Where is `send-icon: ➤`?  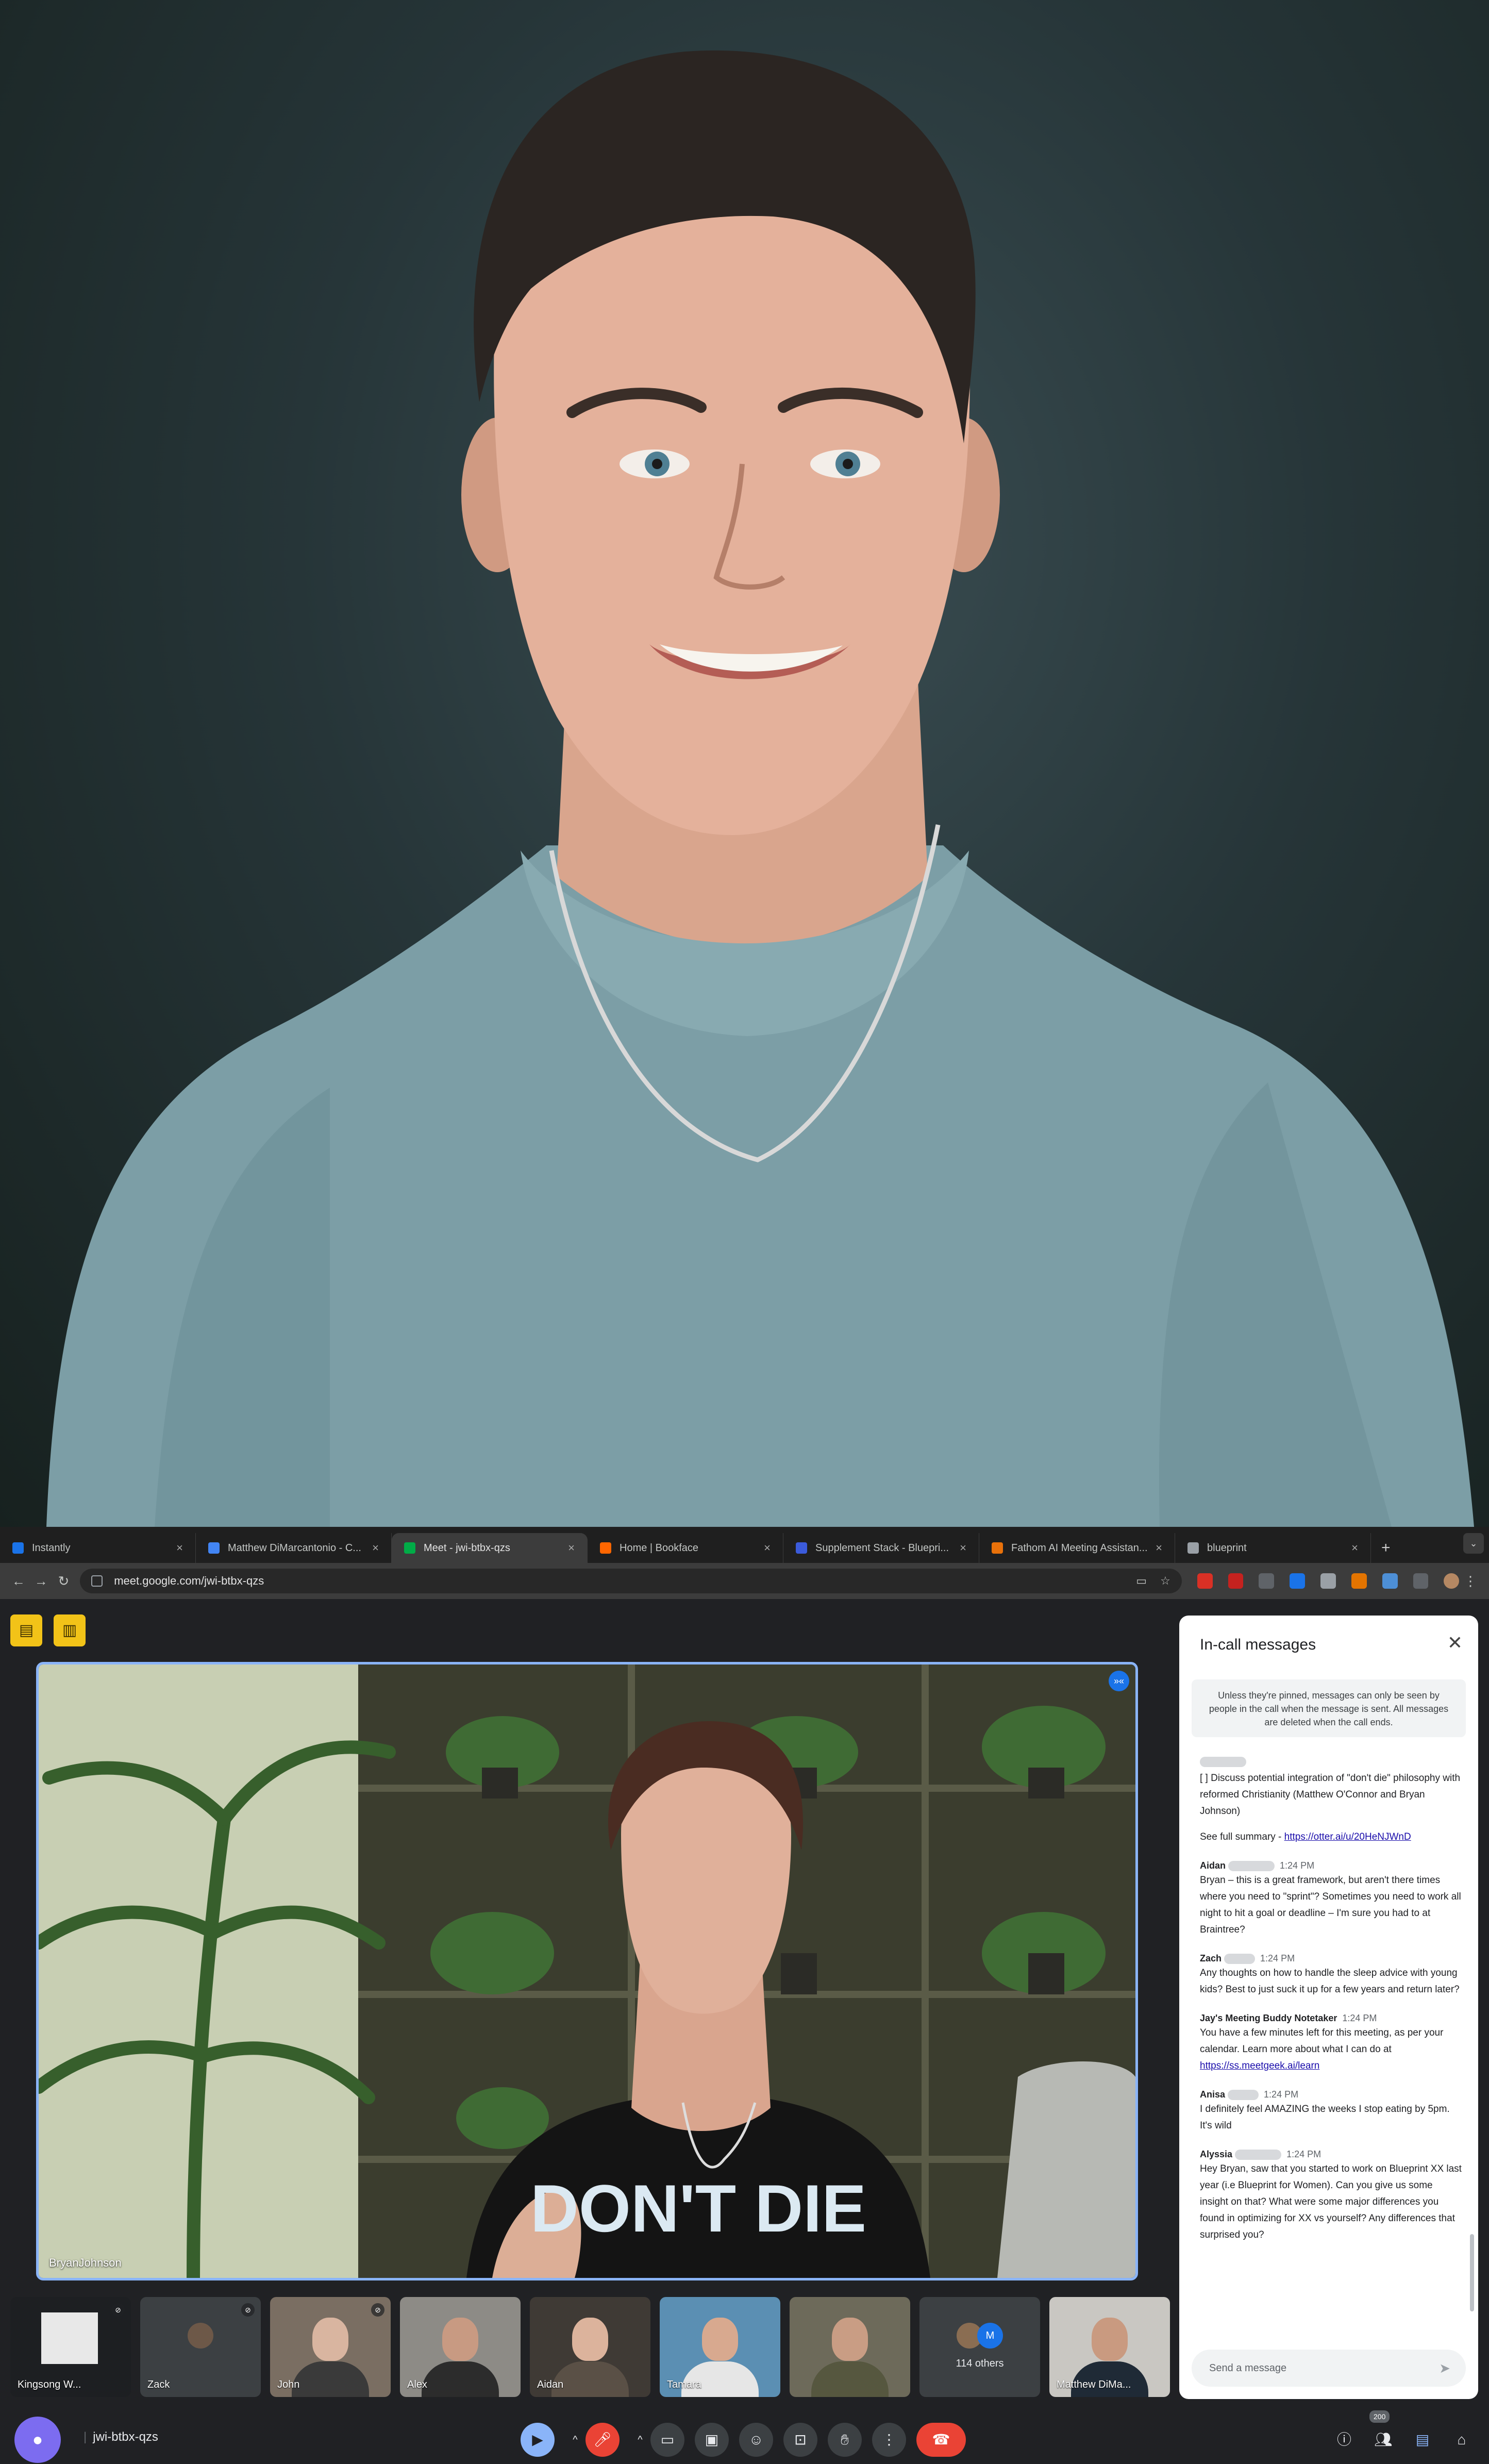
send-icon: ➤ is located at coordinates (1444, 2368).